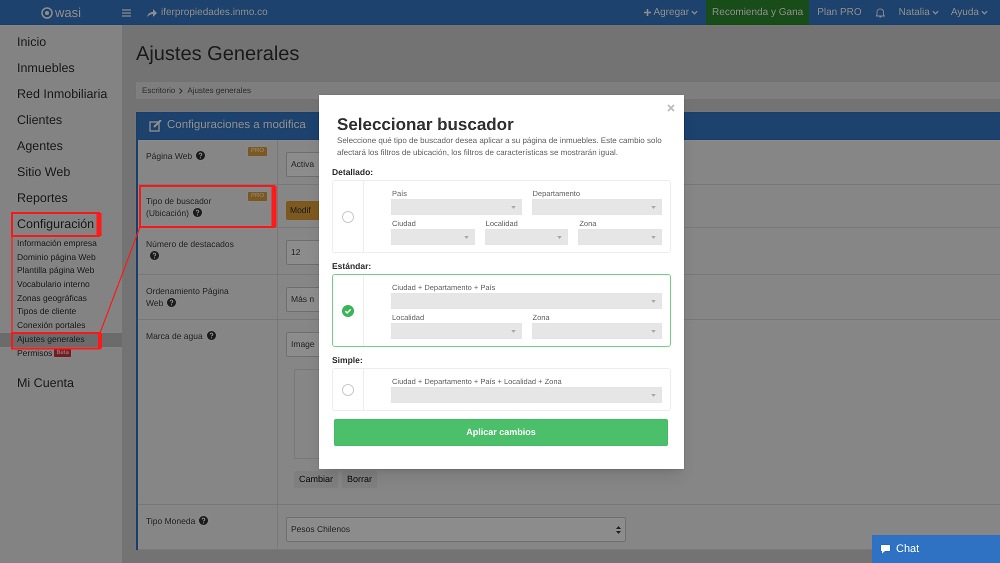  What do you see at coordinates (55, 271) in the screenshot?
I see `sidebar-subitem-label: Plantilla página Web` at bounding box center [55, 271].